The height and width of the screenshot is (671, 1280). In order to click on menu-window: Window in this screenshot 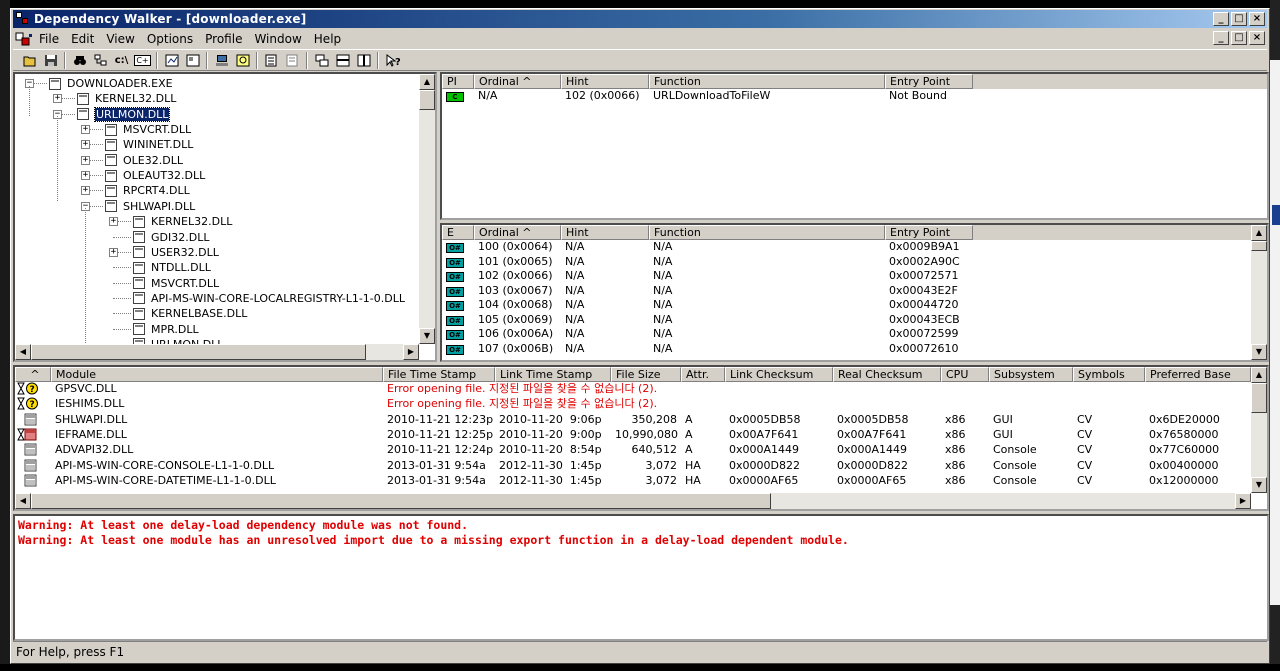, I will do `click(277, 39)`.